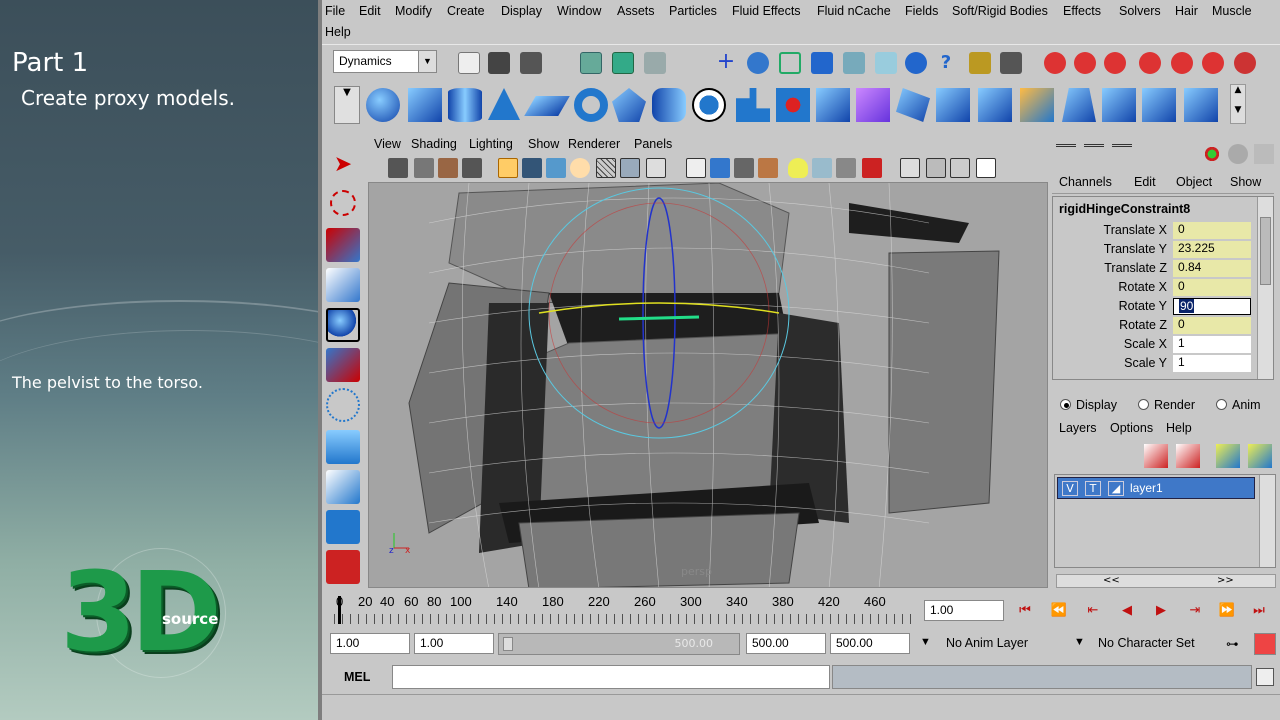  I want to click on layer-editor-icon, so click(1150, 63).